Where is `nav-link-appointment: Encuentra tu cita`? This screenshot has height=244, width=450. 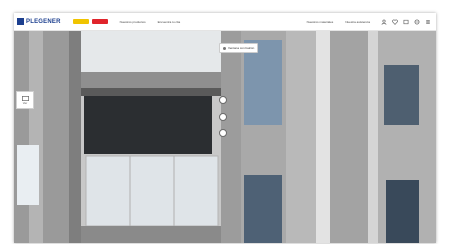 nav-link-appointment: Encuentra tu cita is located at coordinates (169, 22).